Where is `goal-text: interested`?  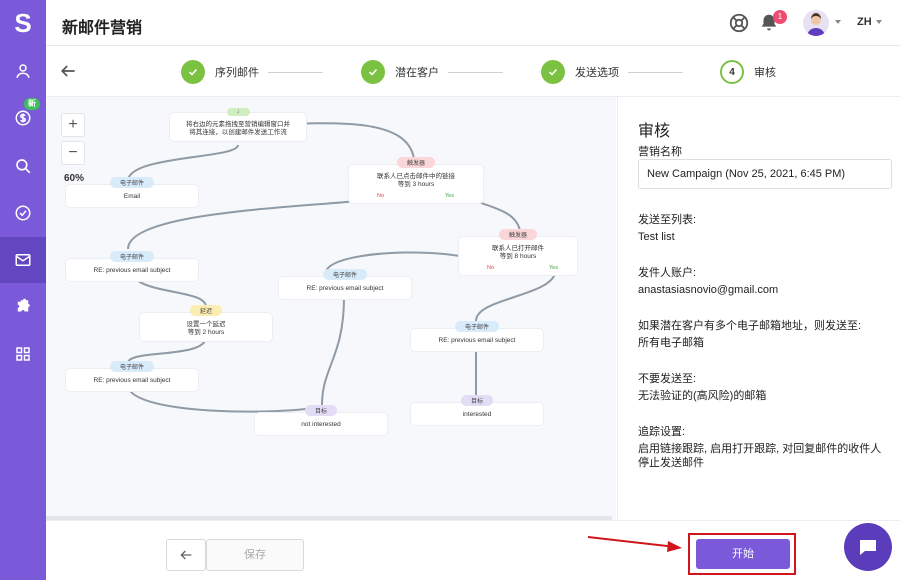
goal-text: interested is located at coordinates (477, 414).